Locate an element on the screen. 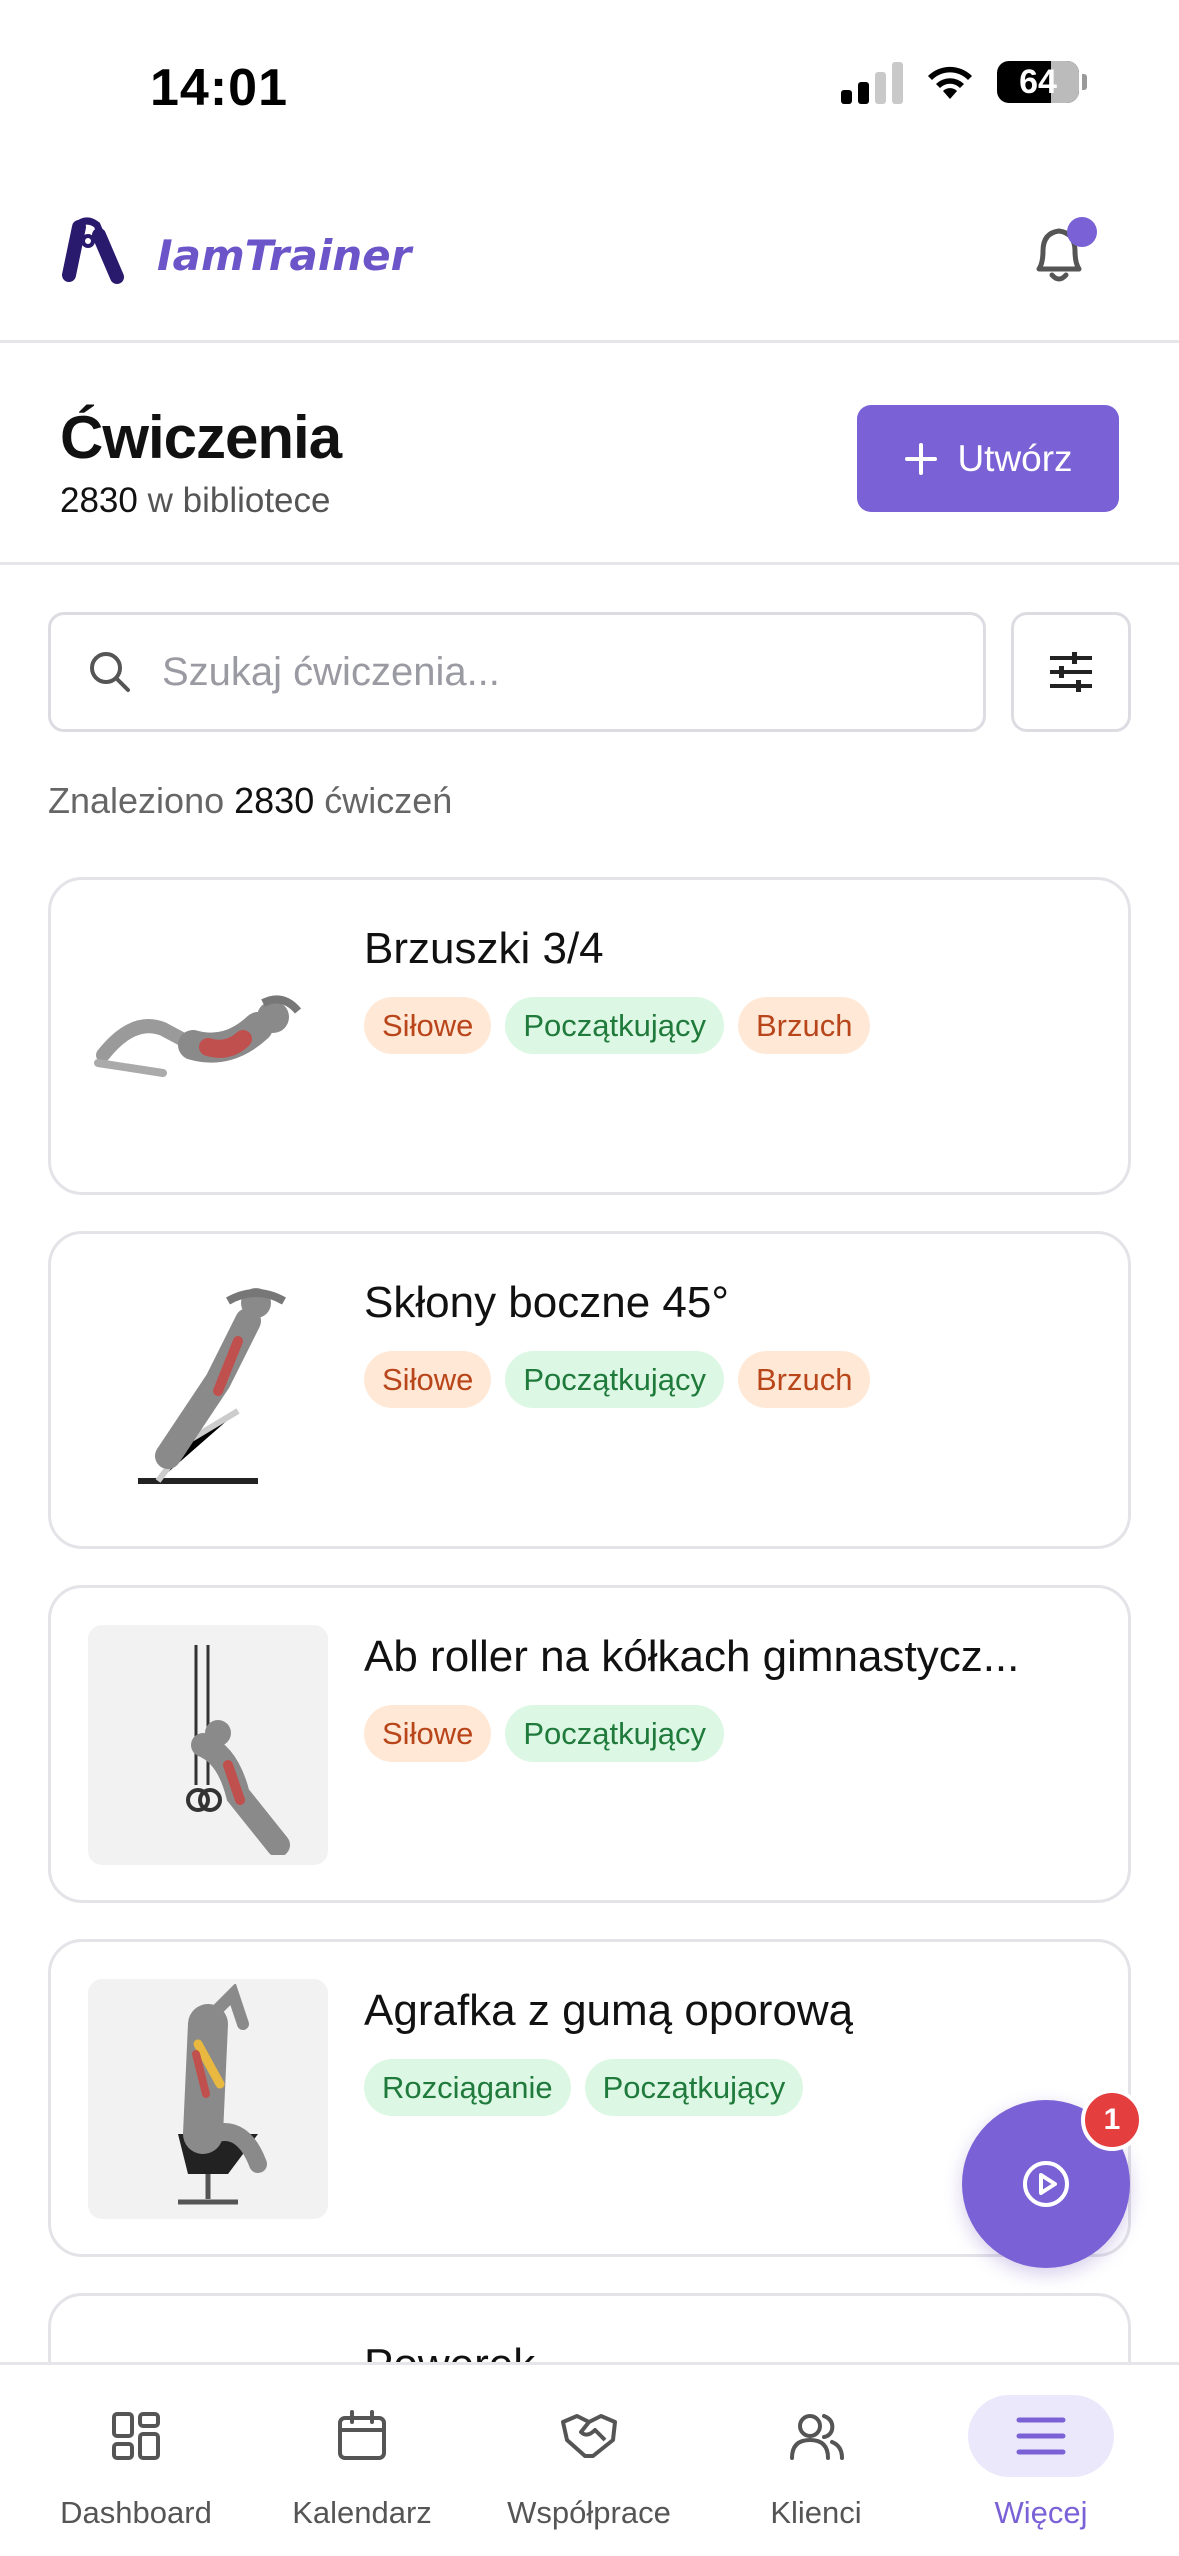 The height and width of the screenshot is (2556, 1179). results-suffix: ćwiczeń is located at coordinates (388, 800).